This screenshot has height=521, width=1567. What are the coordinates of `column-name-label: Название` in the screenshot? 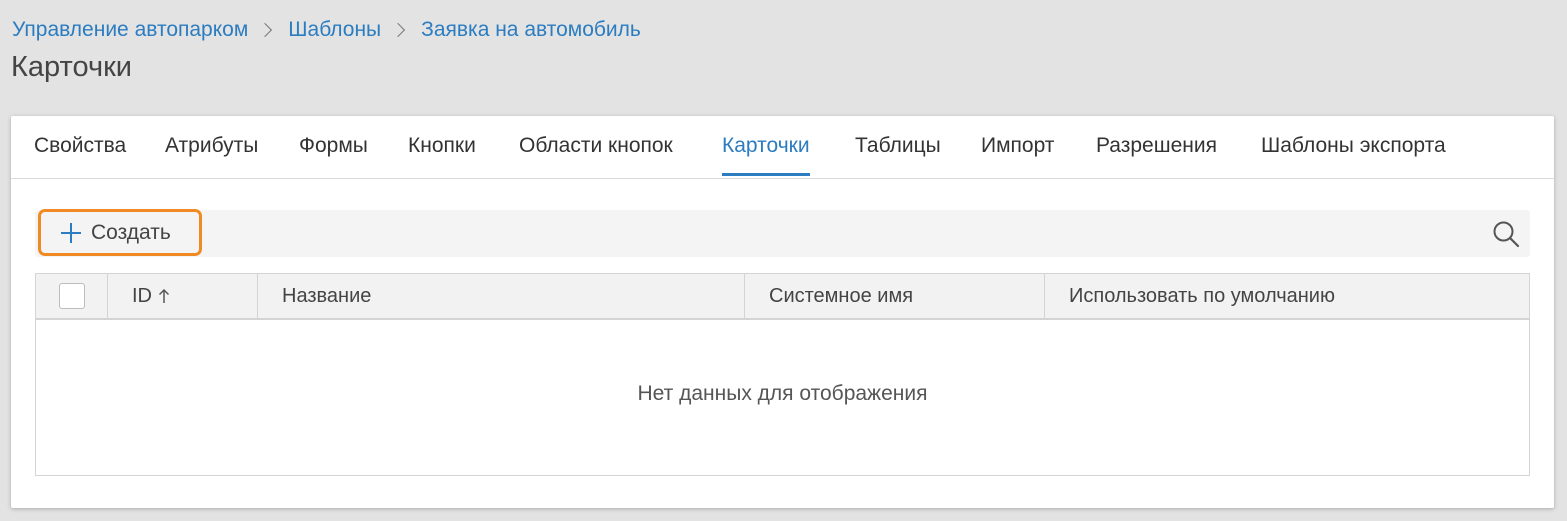 It's located at (327, 295).